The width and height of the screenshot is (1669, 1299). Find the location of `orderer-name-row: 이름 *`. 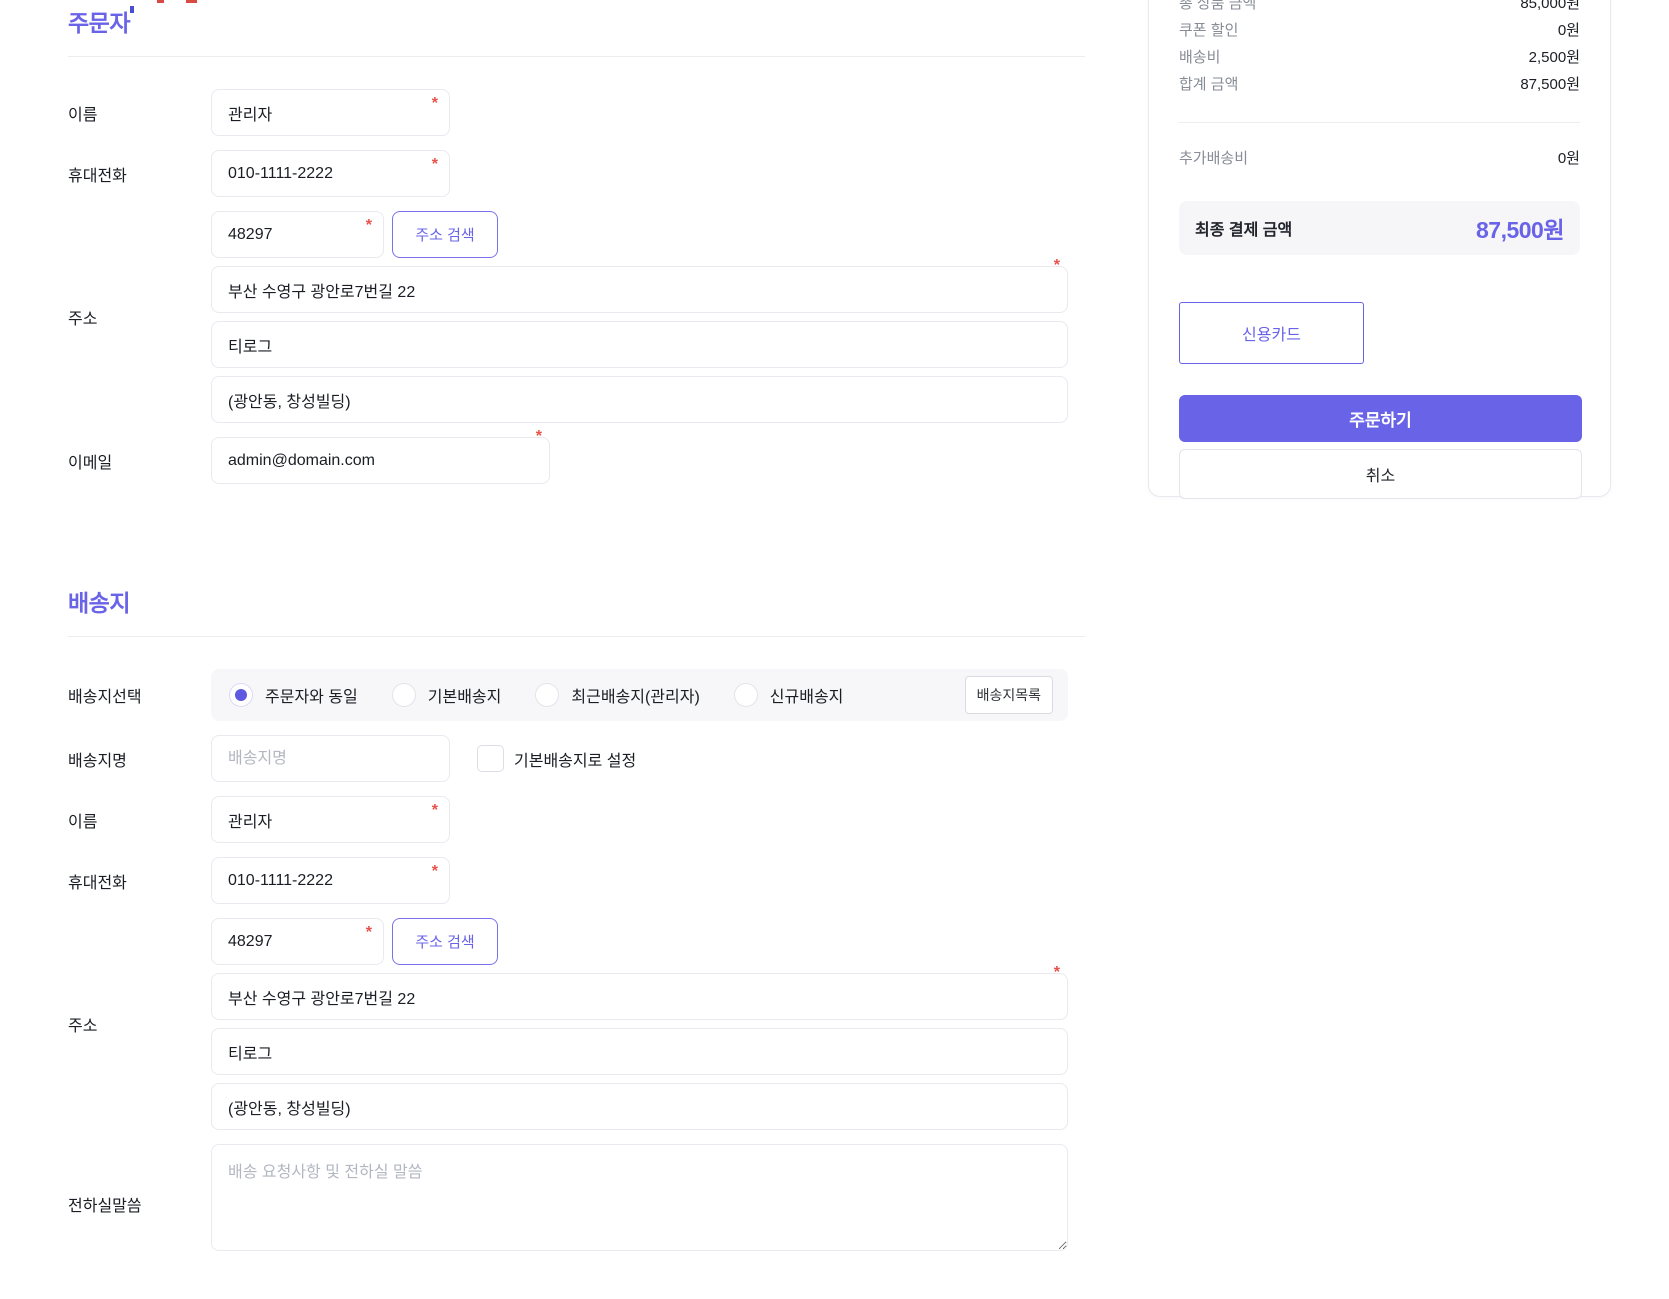

orderer-name-row: 이름 * is located at coordinates (576, 112).